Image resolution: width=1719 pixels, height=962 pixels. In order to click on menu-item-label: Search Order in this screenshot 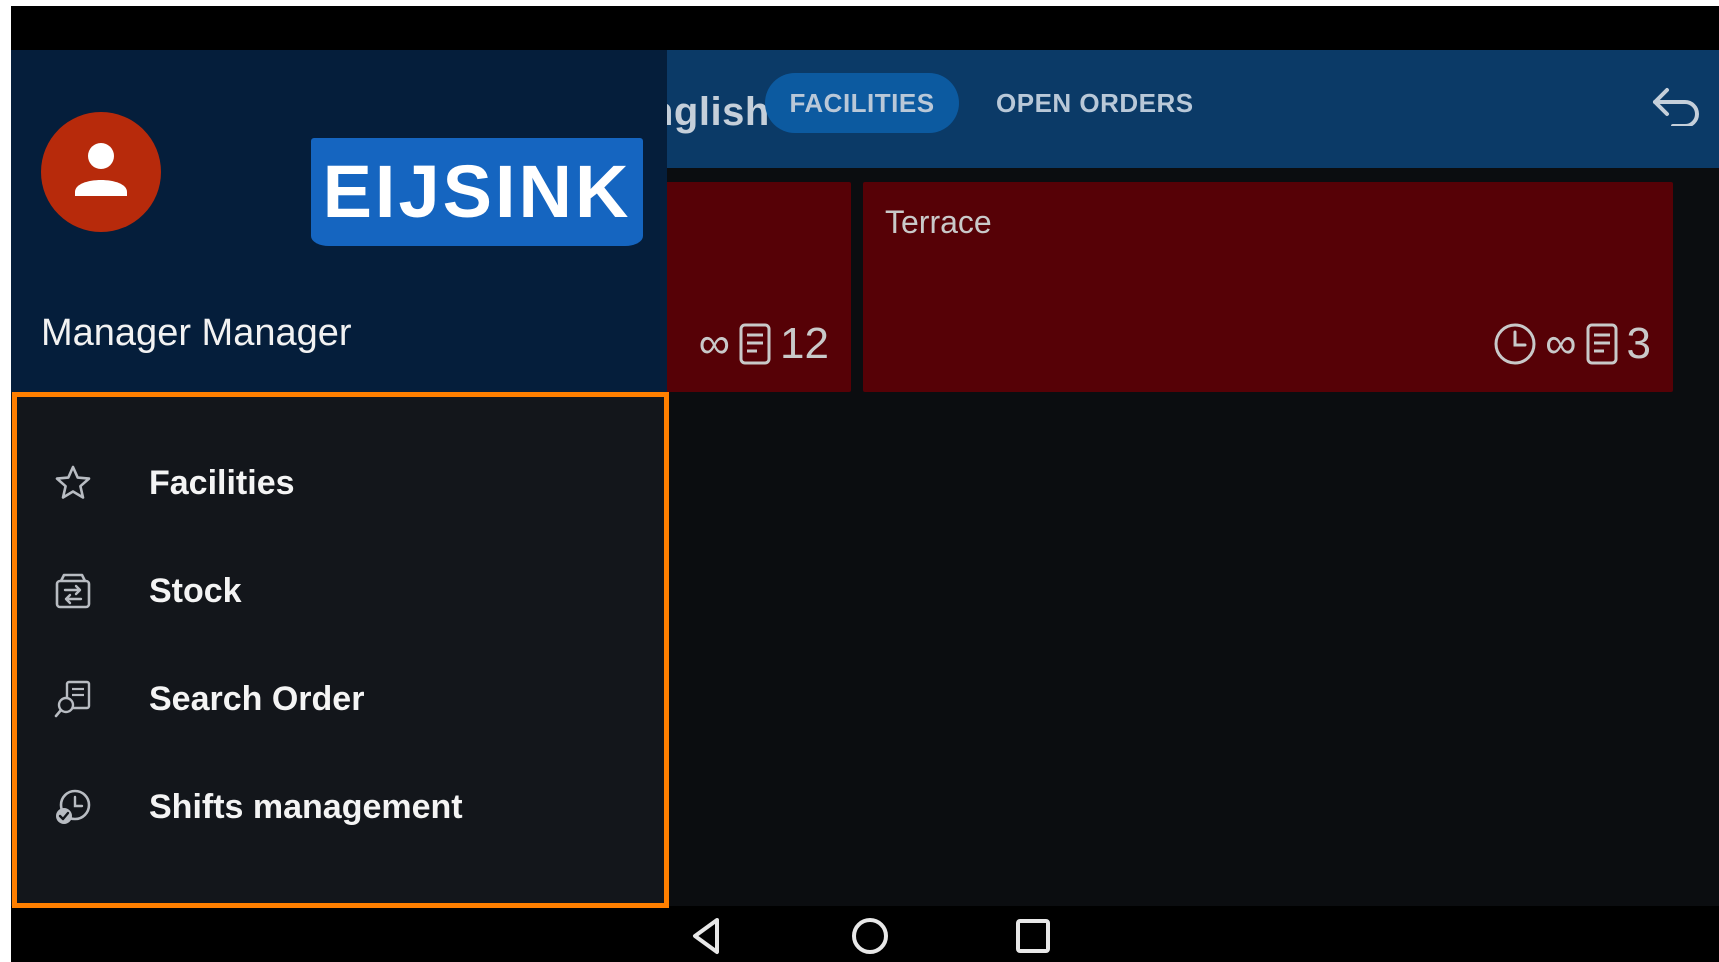, I will do `click(257, 698)`.